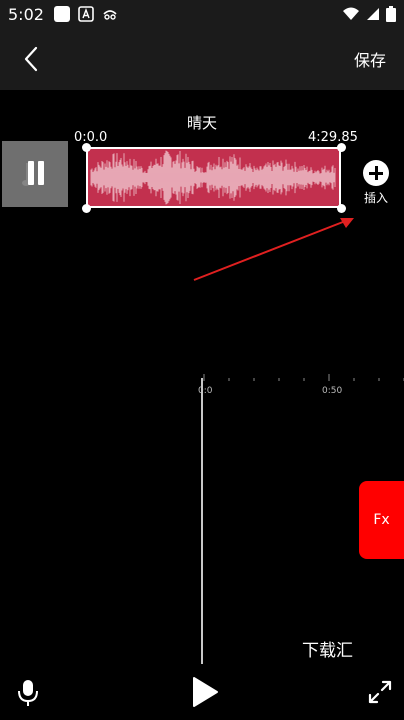 This screenshot has height=720, width=404. What do you see at coordinates (86, 147) in the screenshot?
I see `trim-handle-top-left` at bounding box center [86, 147].